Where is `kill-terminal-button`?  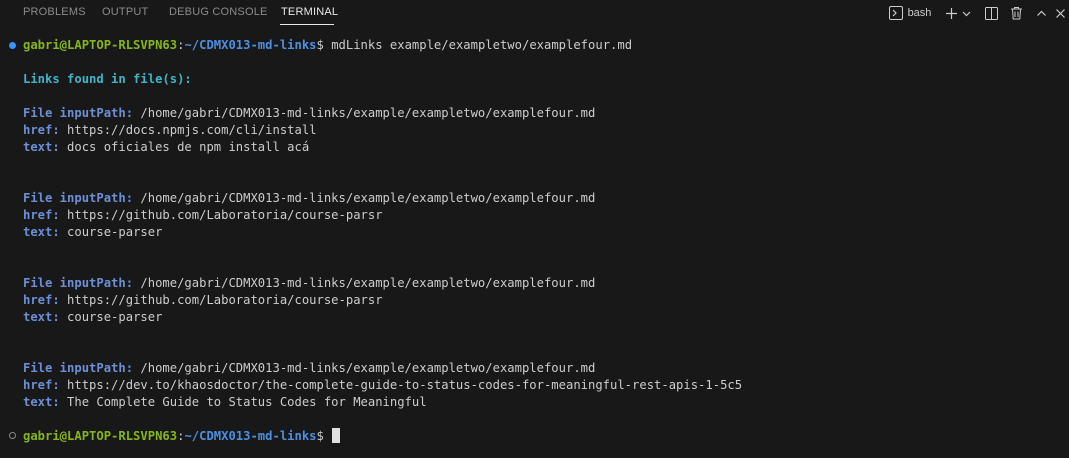
kill-terminal-button is located at coordinates (1016, 13).